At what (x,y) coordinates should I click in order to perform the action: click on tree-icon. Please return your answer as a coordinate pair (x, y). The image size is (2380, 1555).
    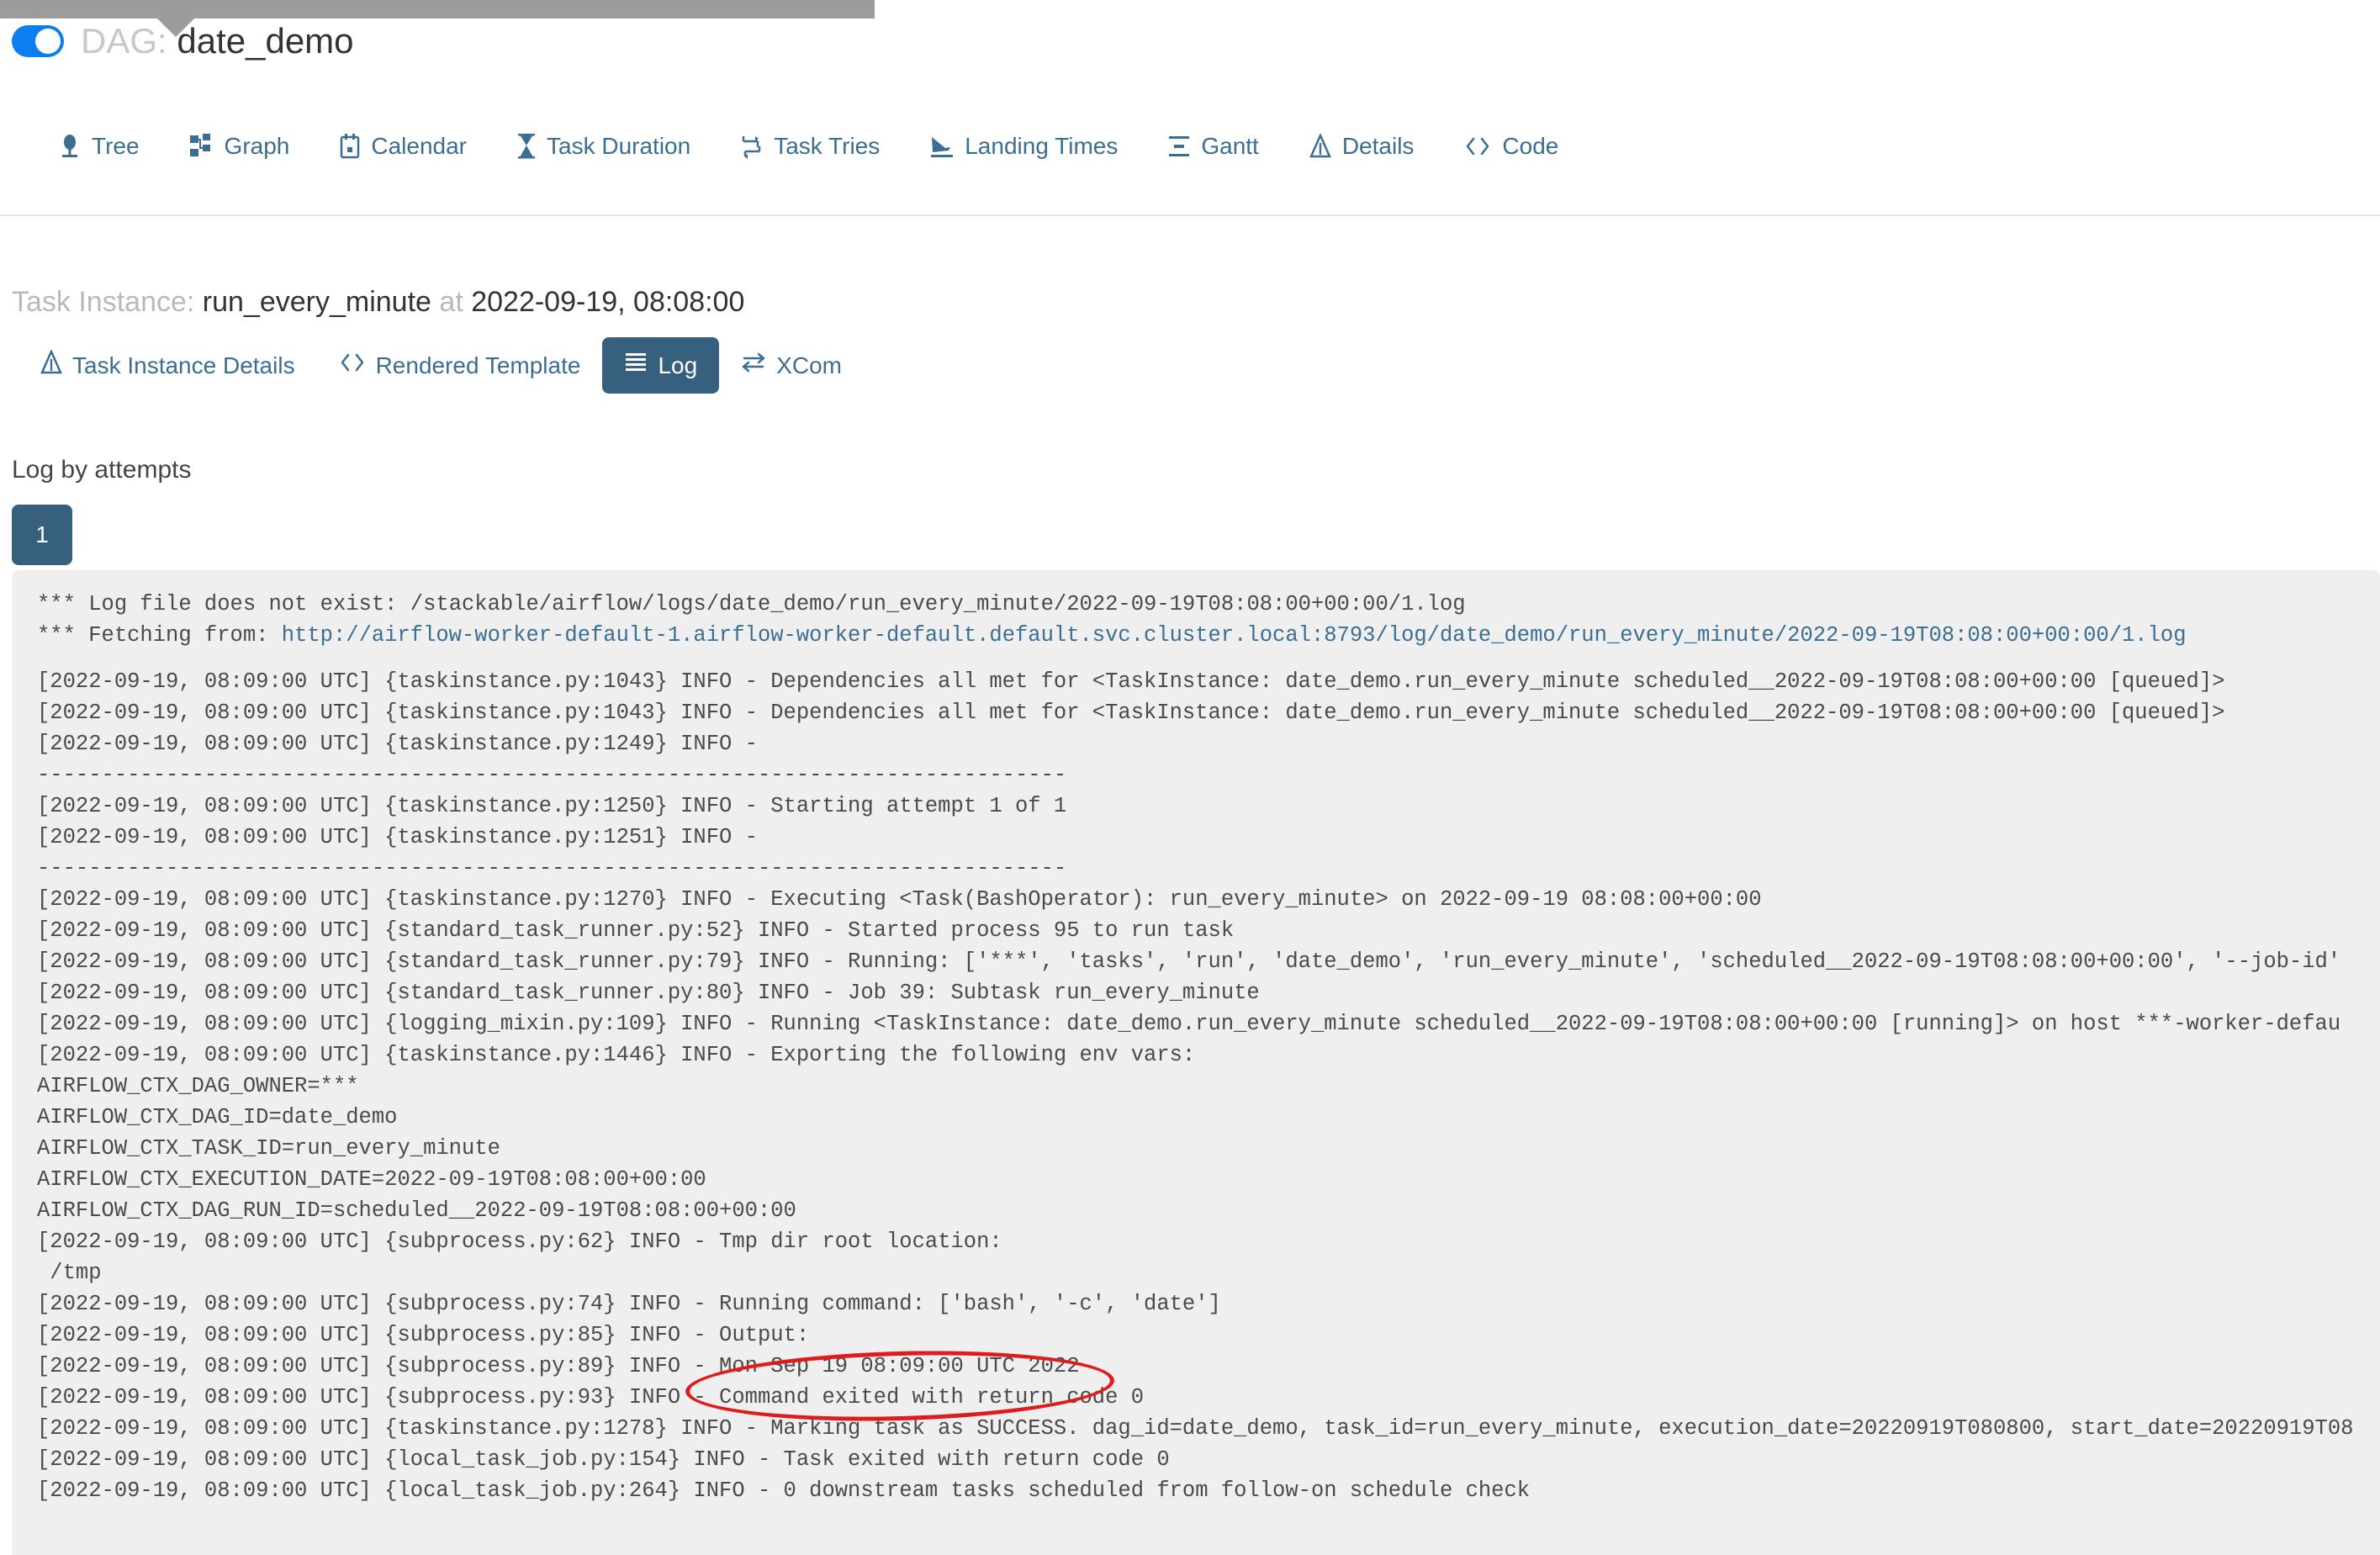
    Looking at the image, I should click on (70, 146).